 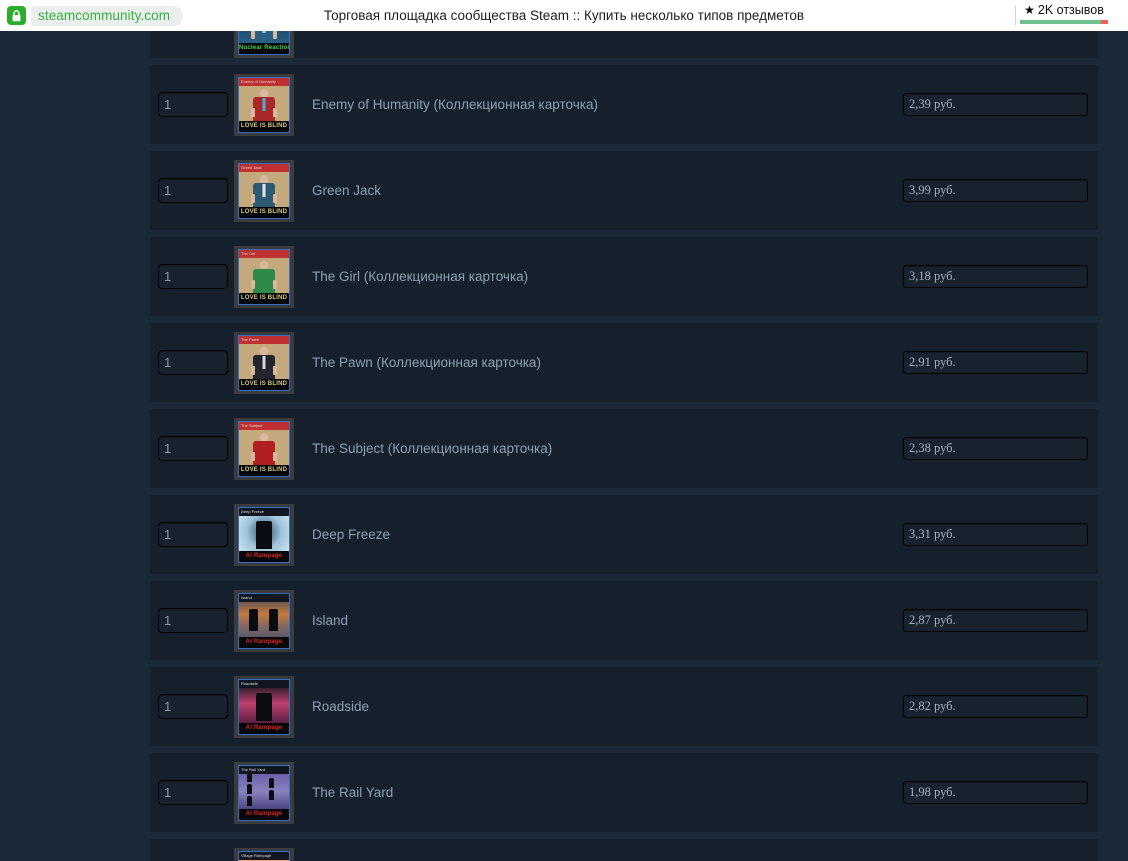 I want to click on item-name: Island, so click(x=330, y=620).